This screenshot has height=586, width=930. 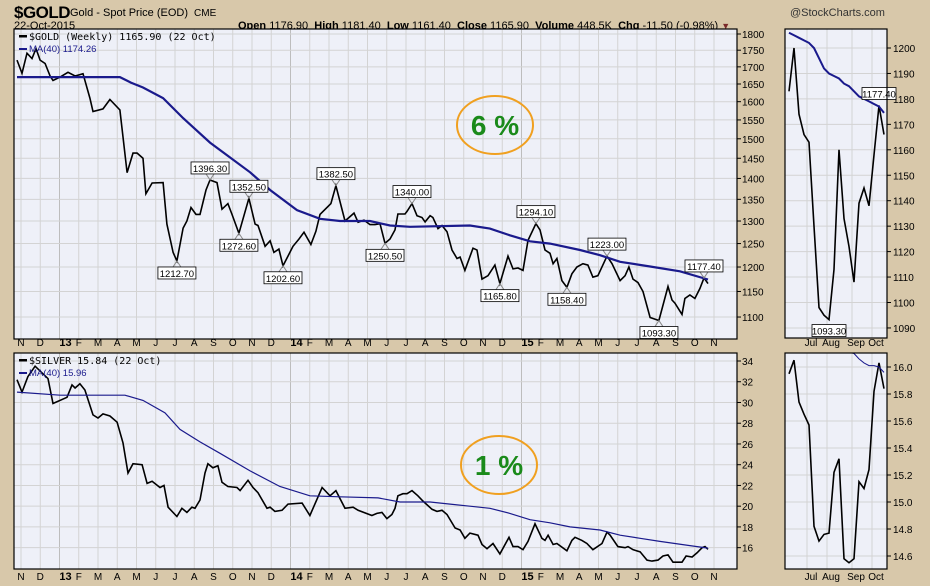 What do you see at coordinates (748, 549) in the screenshot?
I see `y-tick-label: 16` at bounding box center [748, 549].